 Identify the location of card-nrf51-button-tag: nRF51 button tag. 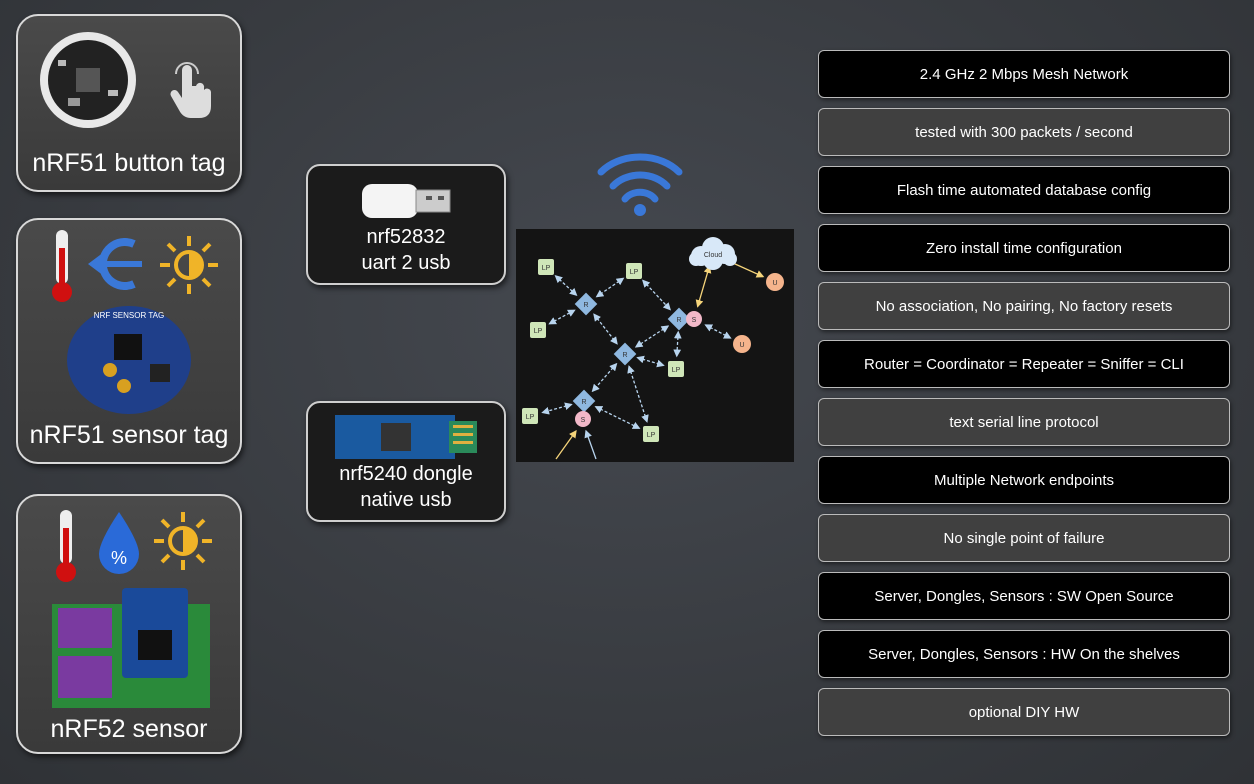
(129, 103).